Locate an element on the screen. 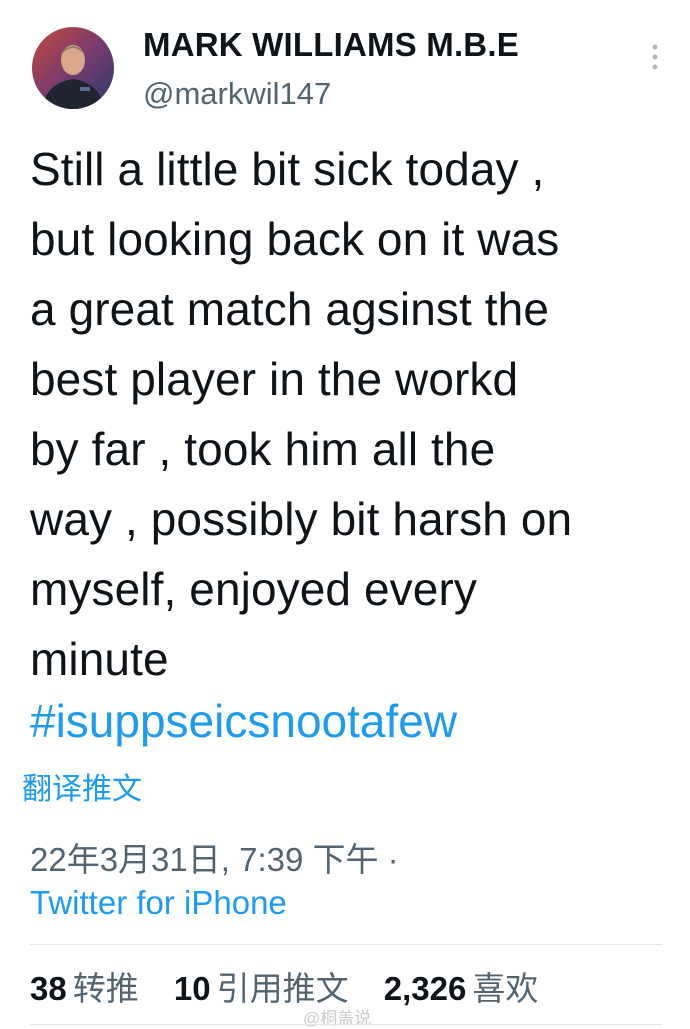  display-name: MARK WILLIAMS M.B.E is located at coordinates (331, 45).